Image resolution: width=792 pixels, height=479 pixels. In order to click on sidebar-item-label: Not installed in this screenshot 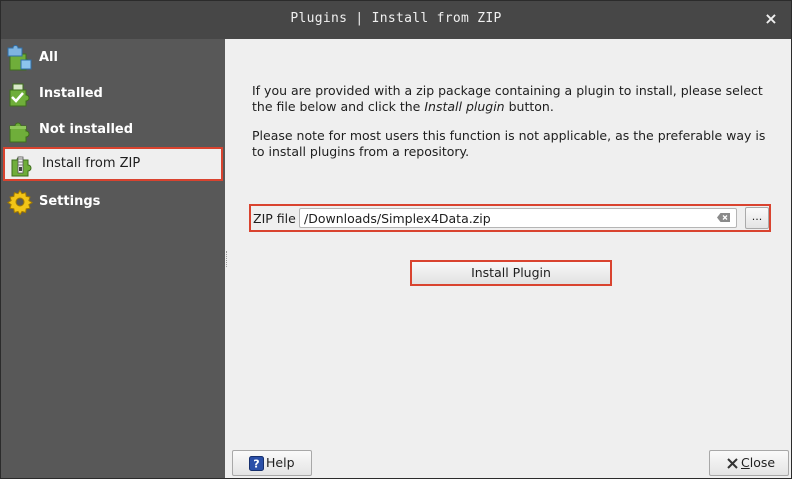, I will do `click(86, 129)`.